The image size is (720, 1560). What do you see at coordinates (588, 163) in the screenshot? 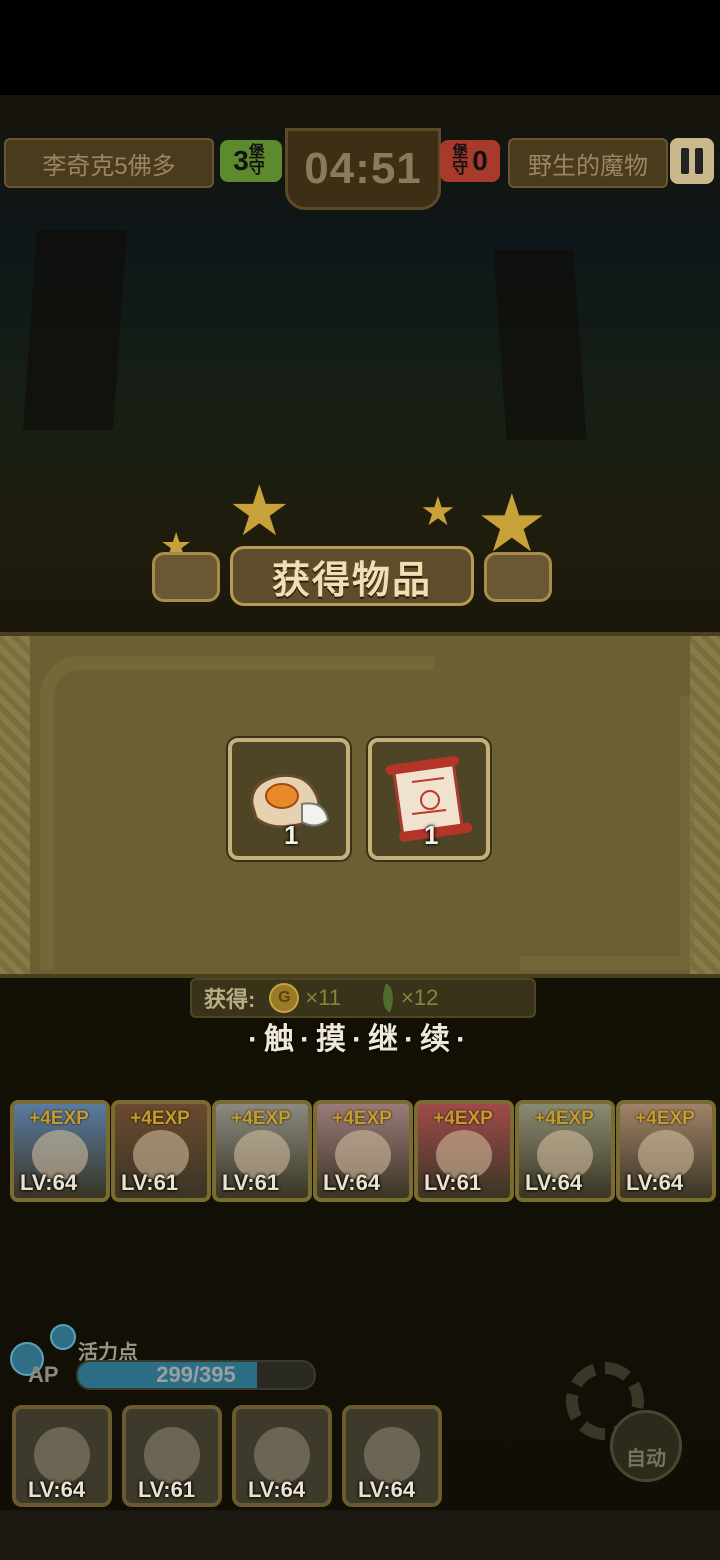
I see `right-player-name: 野生的魔物` at bounding box center [588, 163].